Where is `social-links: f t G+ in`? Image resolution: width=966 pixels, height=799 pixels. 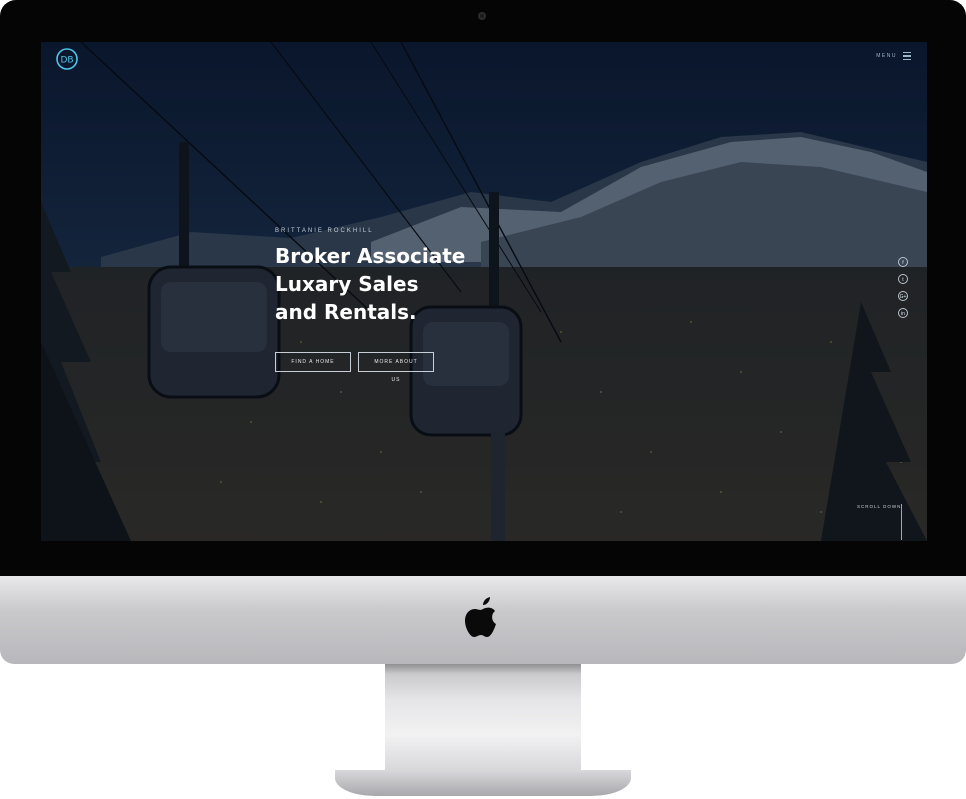 social-links: f t G+ in is located at coordinates (903, 287).